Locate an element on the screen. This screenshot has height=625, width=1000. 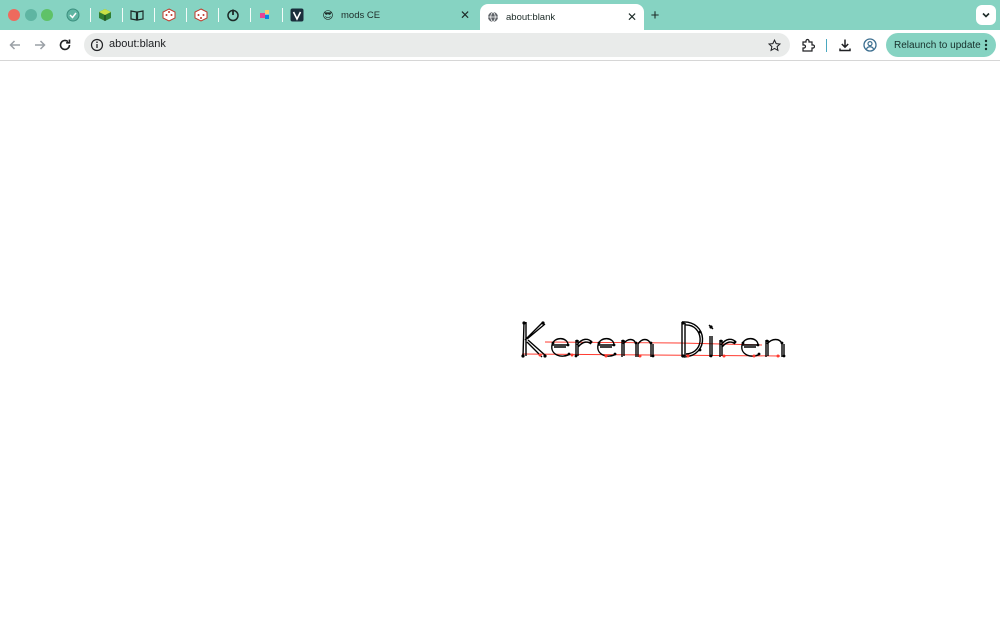
extensions-puzzle-icon is located at coordinates (808, 45).